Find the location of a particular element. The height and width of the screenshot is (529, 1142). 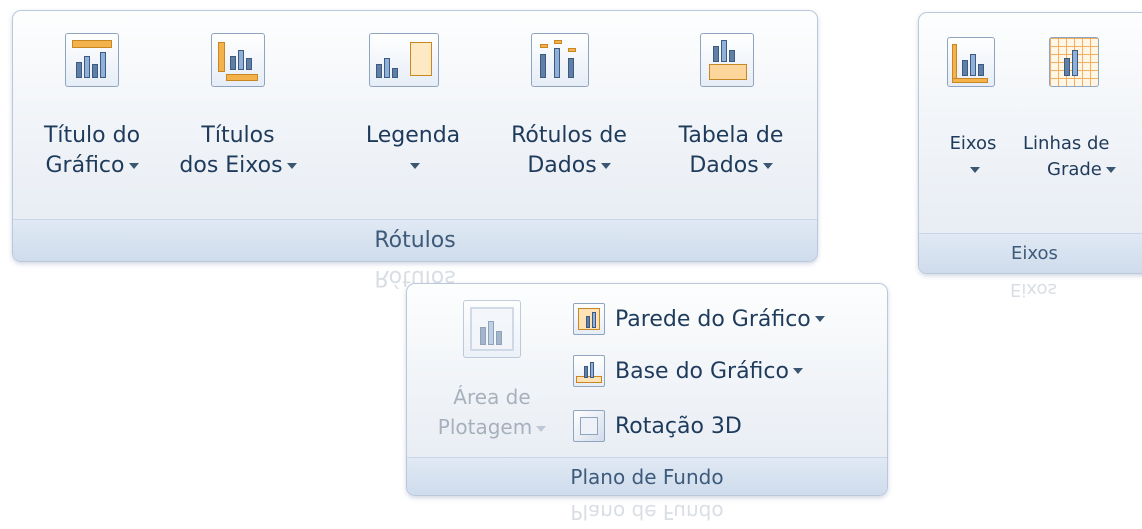

legend-icon is located at coordinates (404, 60).